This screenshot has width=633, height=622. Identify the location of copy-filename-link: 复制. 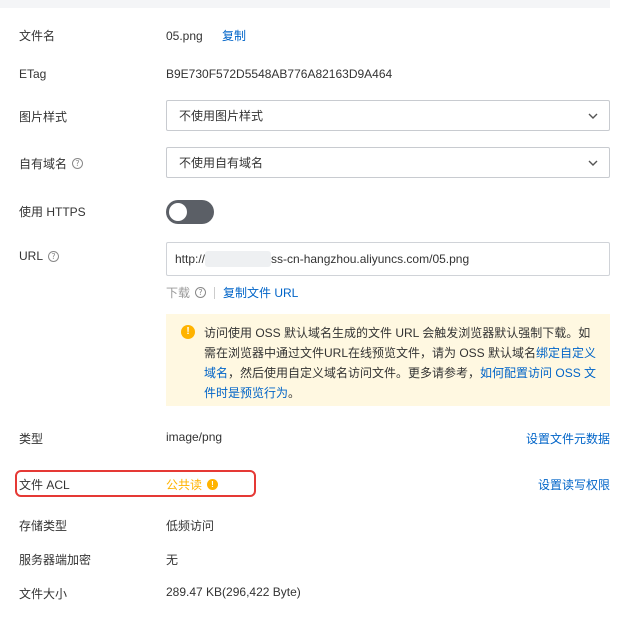
(234, 36).